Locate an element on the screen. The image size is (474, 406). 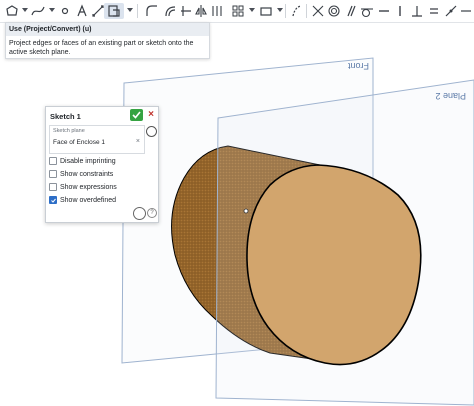
cancel-button: × is located at coordinates (151, 115).